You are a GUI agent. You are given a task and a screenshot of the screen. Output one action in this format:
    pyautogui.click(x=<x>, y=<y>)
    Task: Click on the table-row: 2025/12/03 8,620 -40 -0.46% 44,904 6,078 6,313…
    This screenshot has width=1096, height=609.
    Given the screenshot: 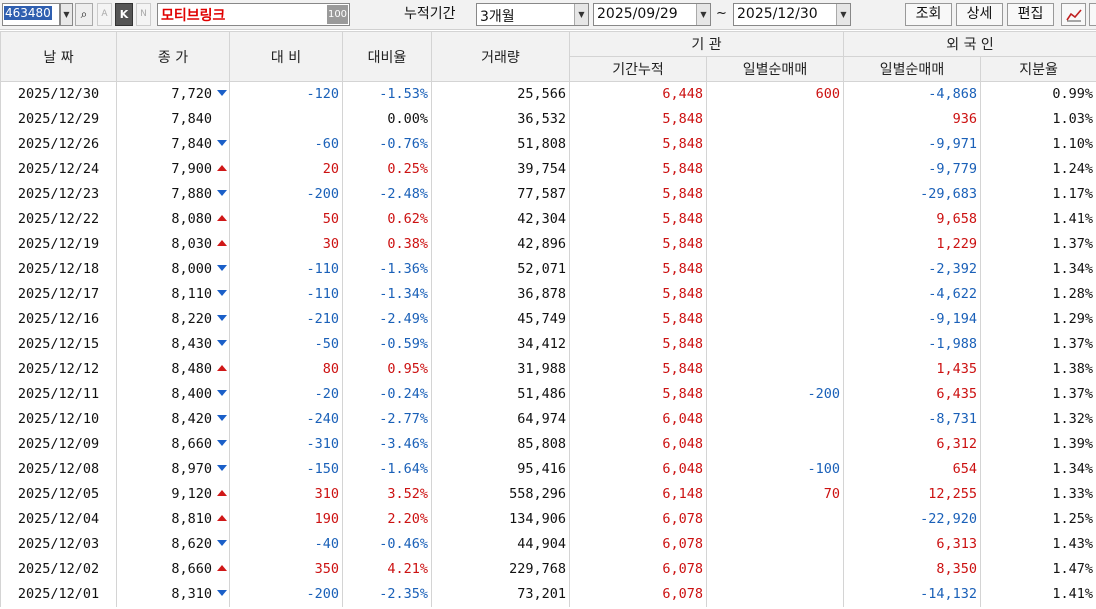 What is the action you would take?
    pyautogui.click(x=548, y=544)
    